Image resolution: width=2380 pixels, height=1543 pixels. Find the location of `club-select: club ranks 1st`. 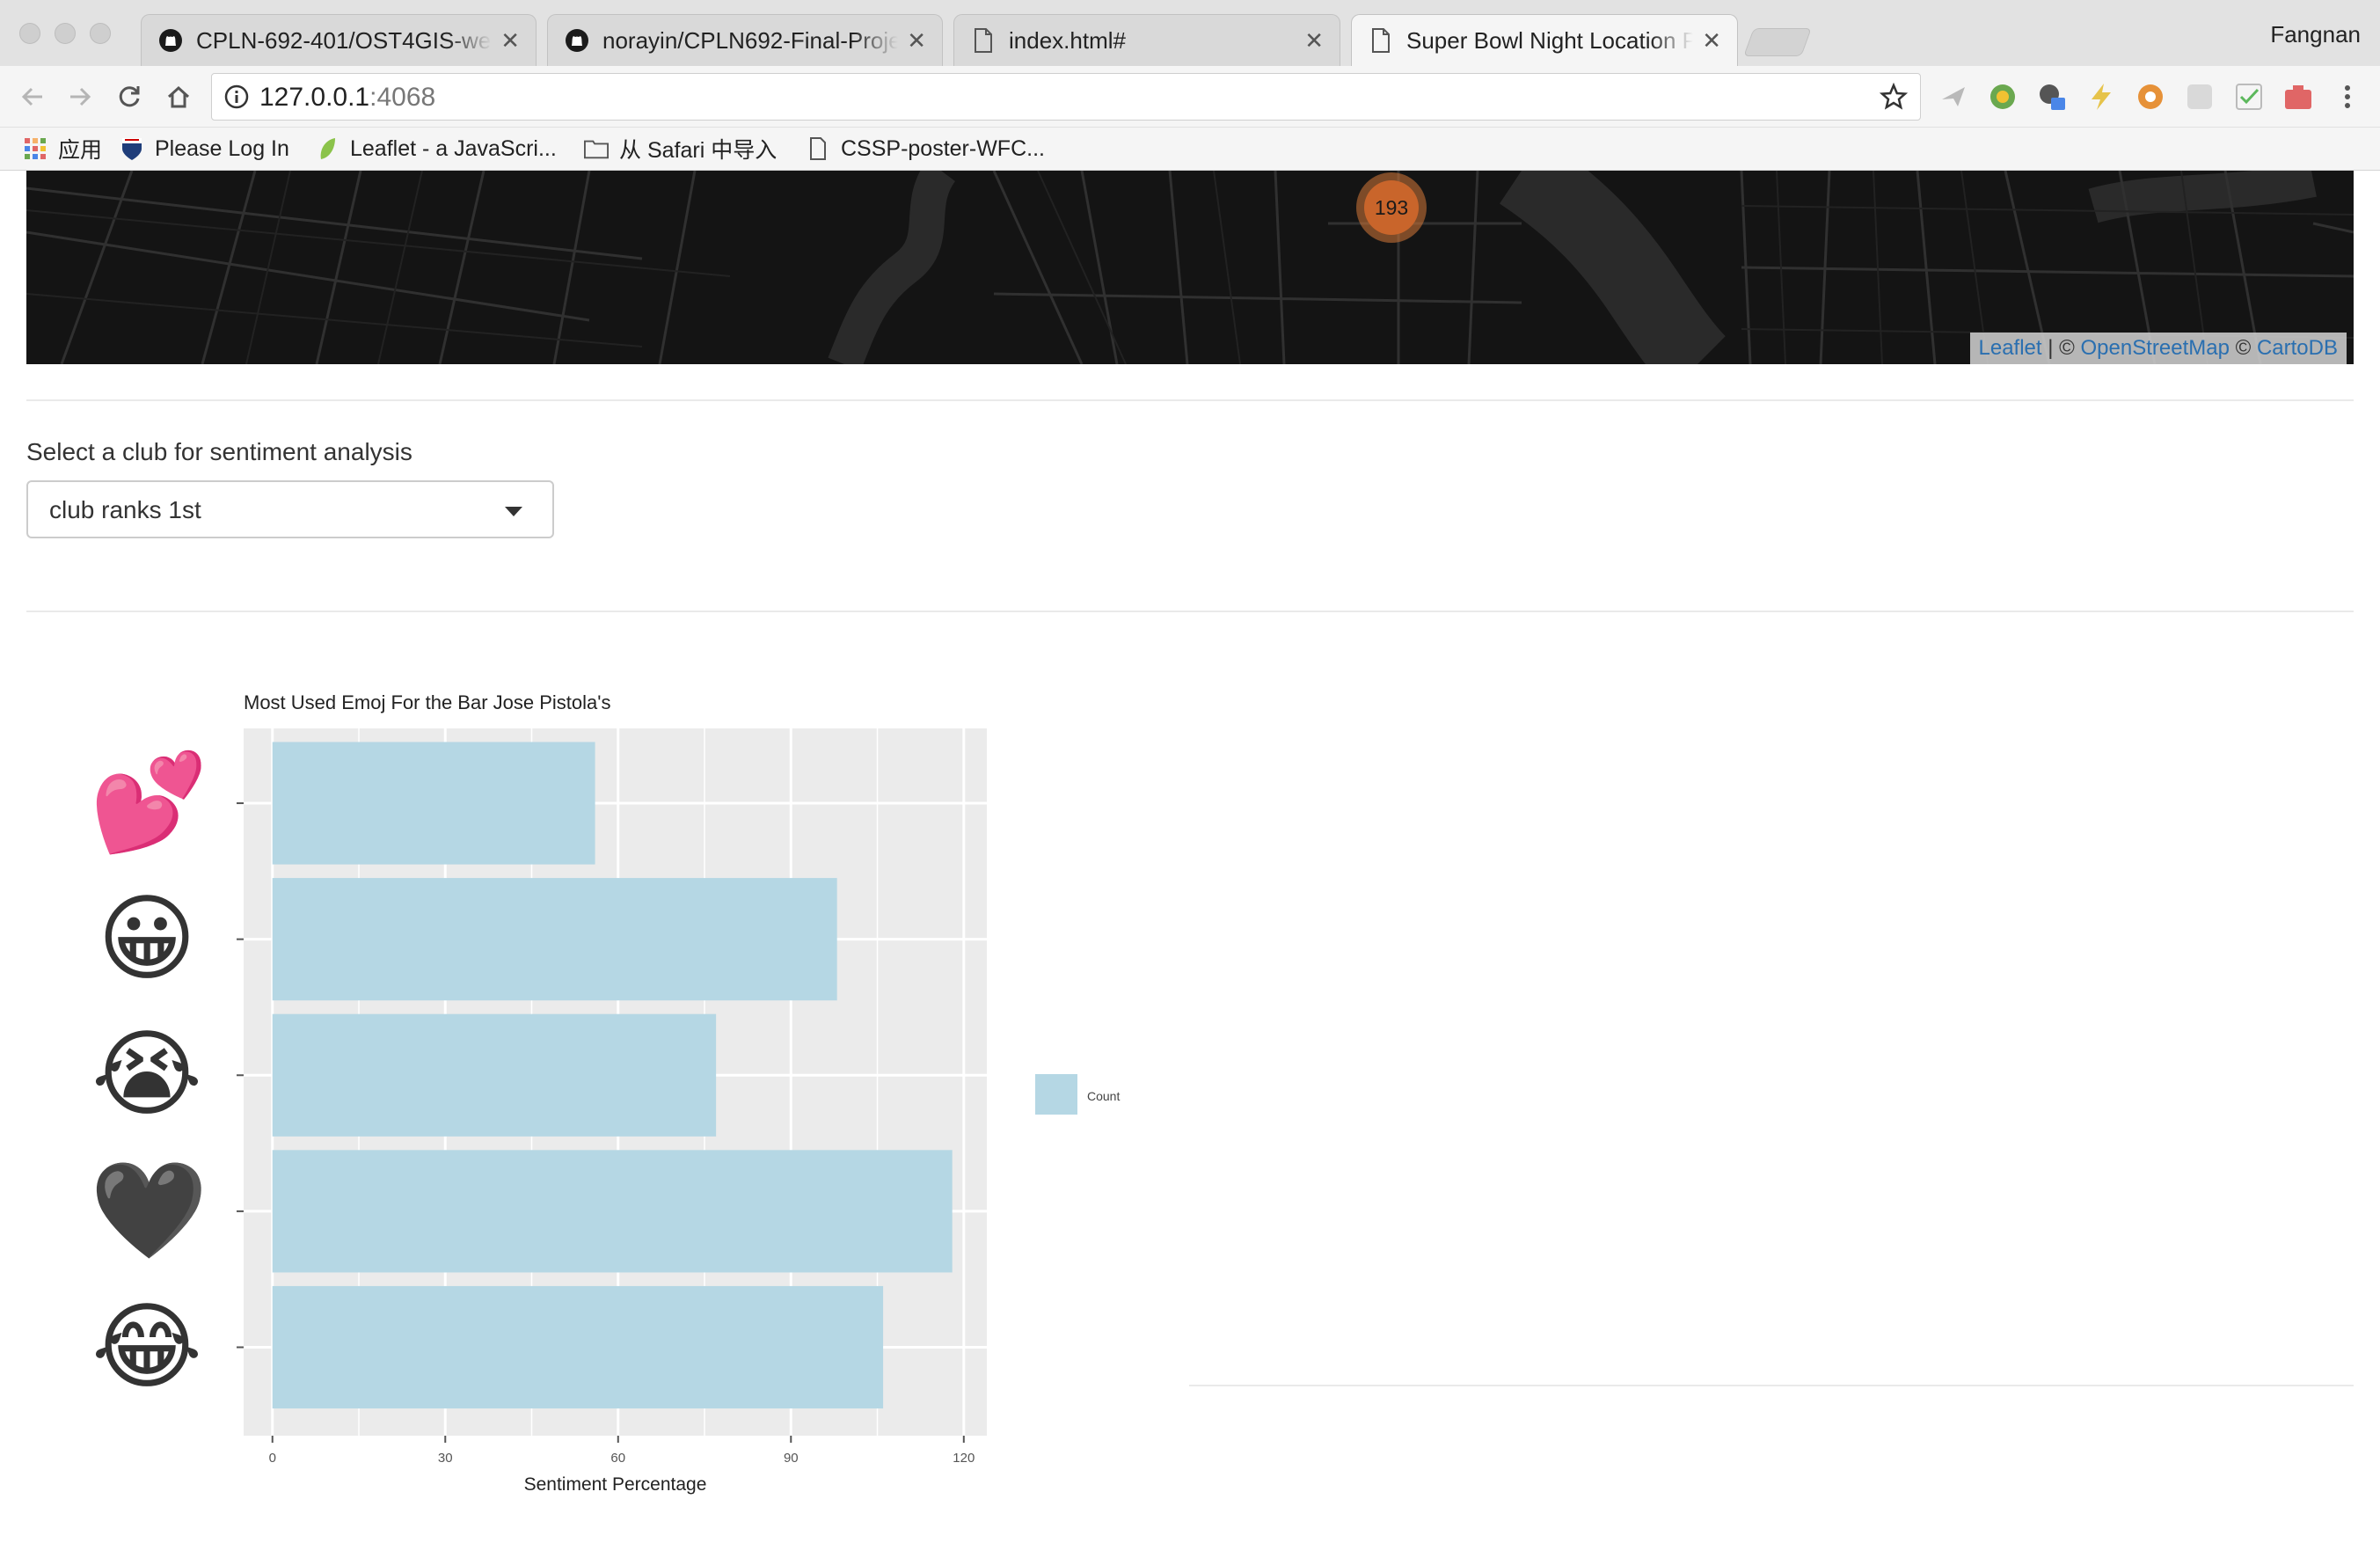

club-select: club ranks 1st is located at coordinates (290, 509).